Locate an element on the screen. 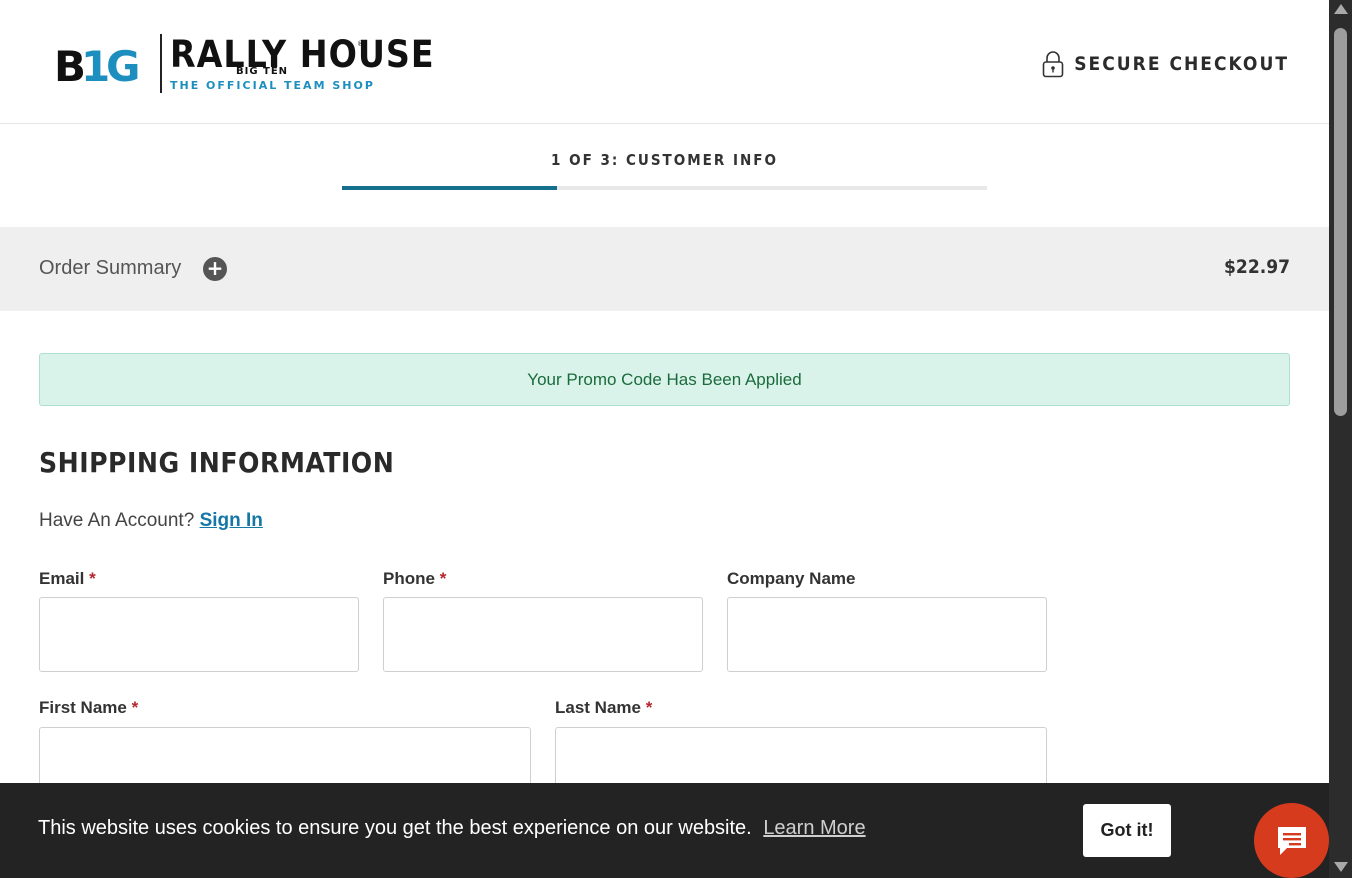 The height and width of the screenshot is (878, 1352). order-summary-title: Order Summary is located at coordinates (110, 268).